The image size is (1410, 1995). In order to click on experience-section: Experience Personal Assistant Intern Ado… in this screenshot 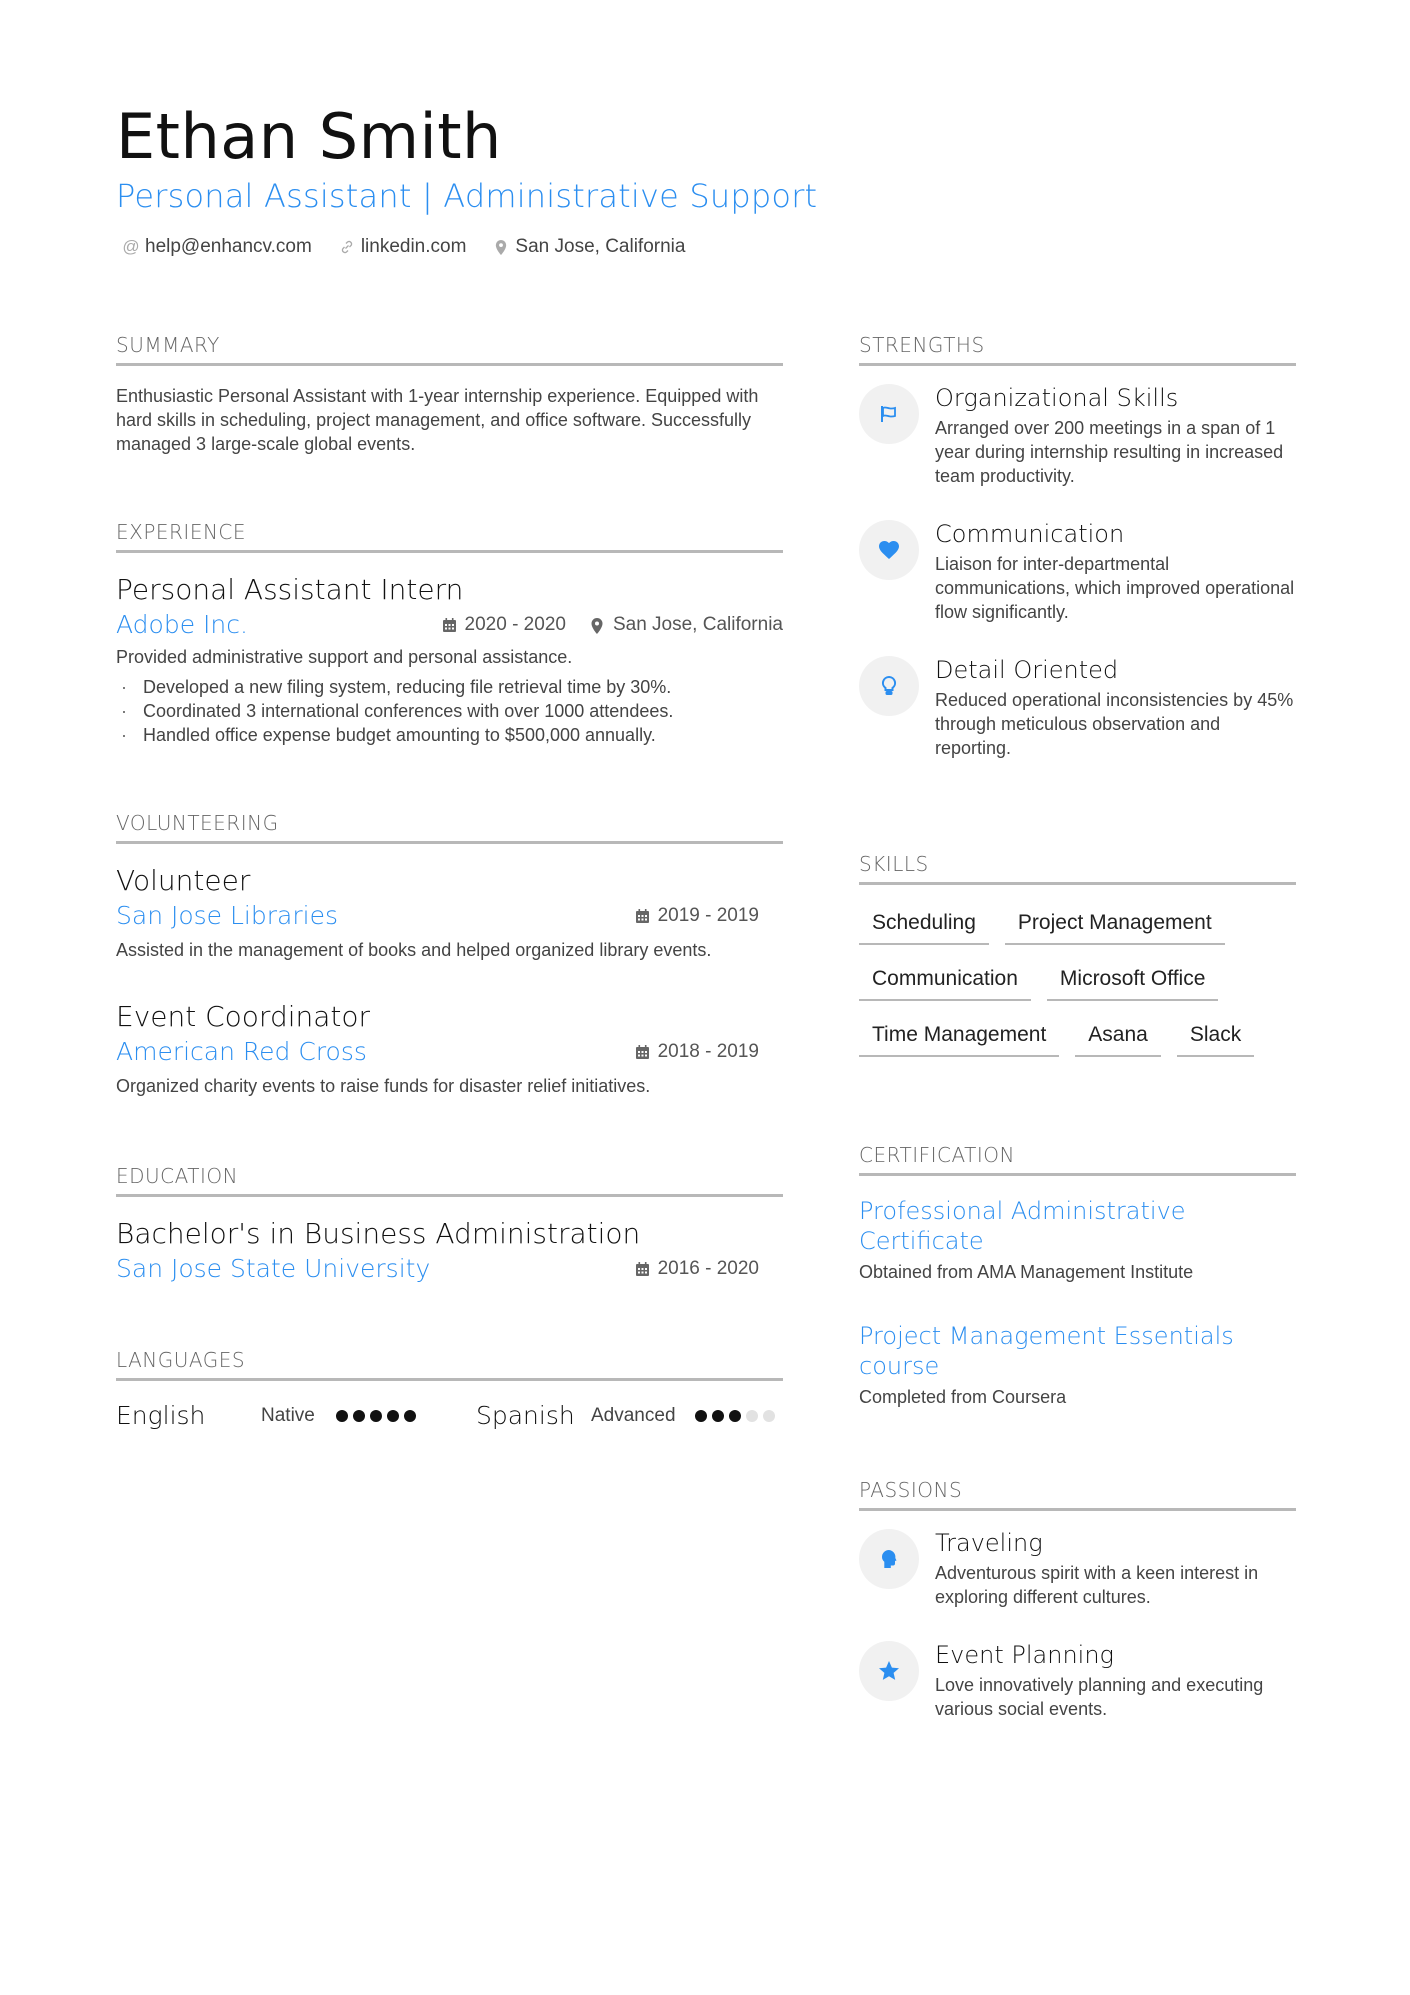, I will do `click(449, 633)`.